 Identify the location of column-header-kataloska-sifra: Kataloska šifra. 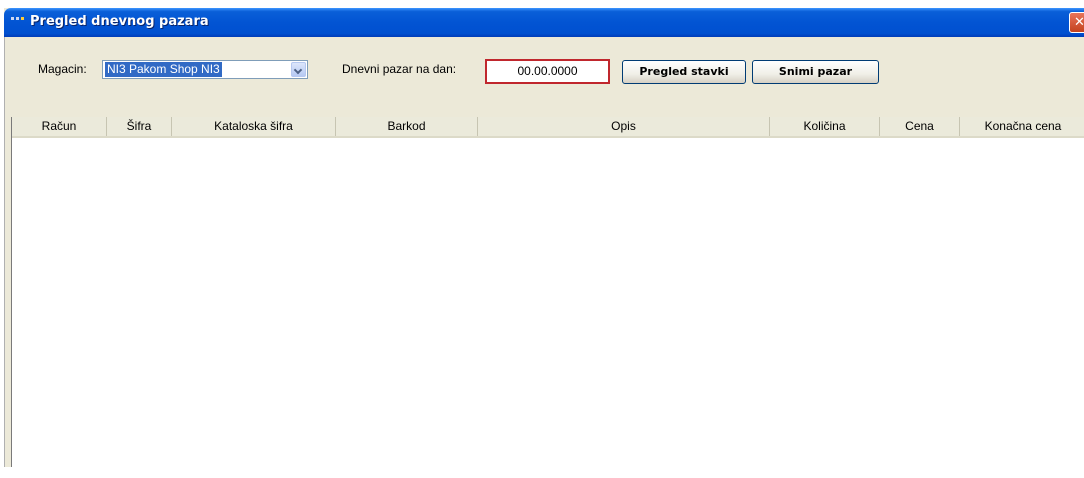
(254, 126).